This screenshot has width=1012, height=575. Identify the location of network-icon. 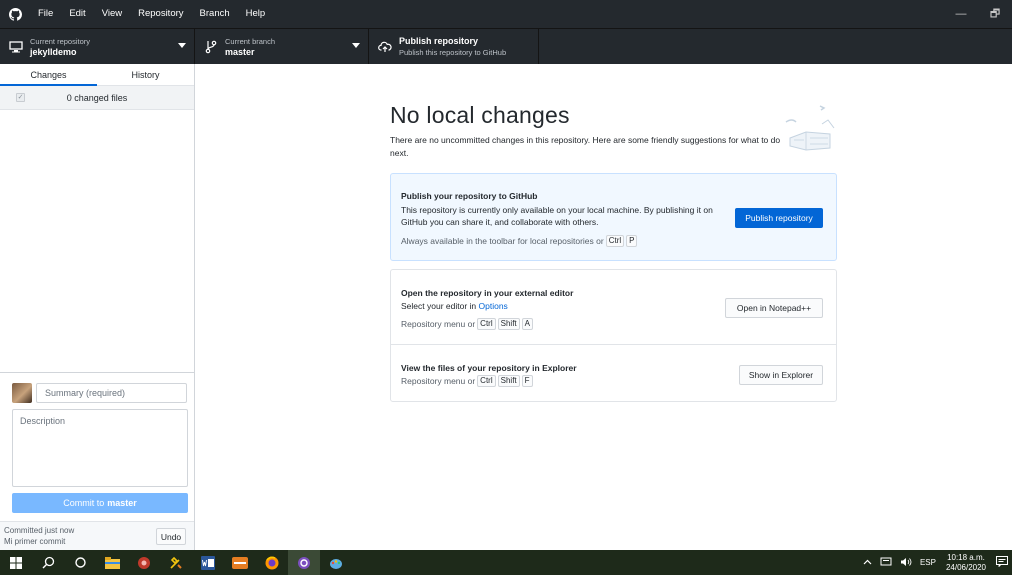
(886, 562).